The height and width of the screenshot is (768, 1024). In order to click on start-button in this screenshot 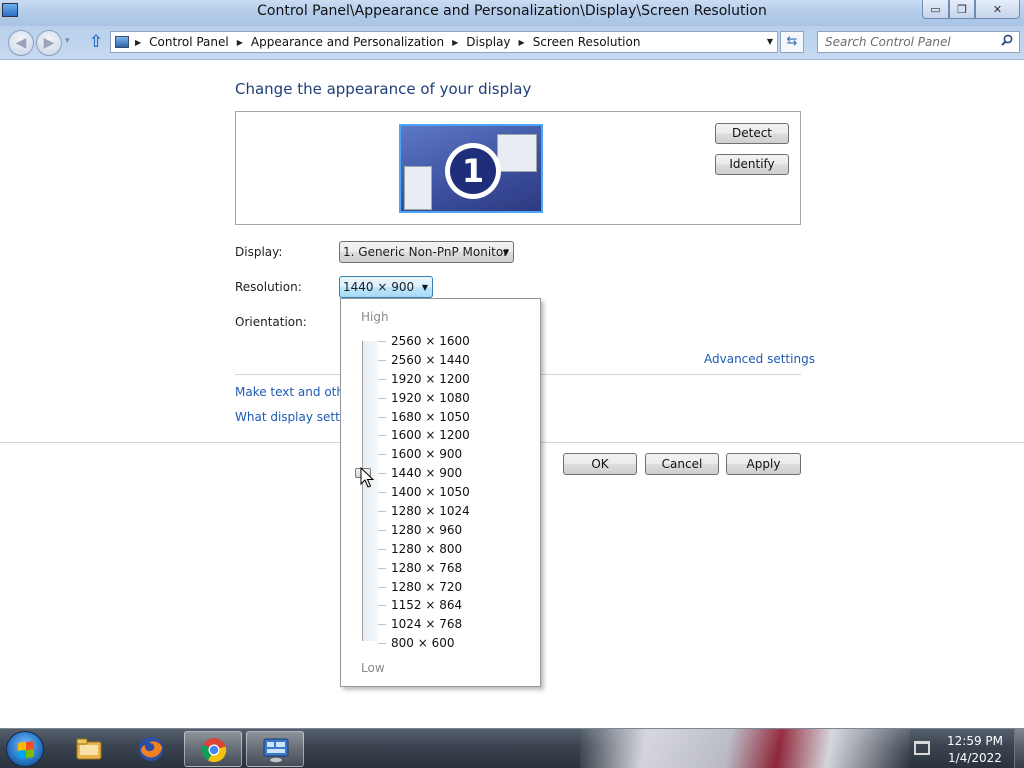, I will do `click(25, 749)`.